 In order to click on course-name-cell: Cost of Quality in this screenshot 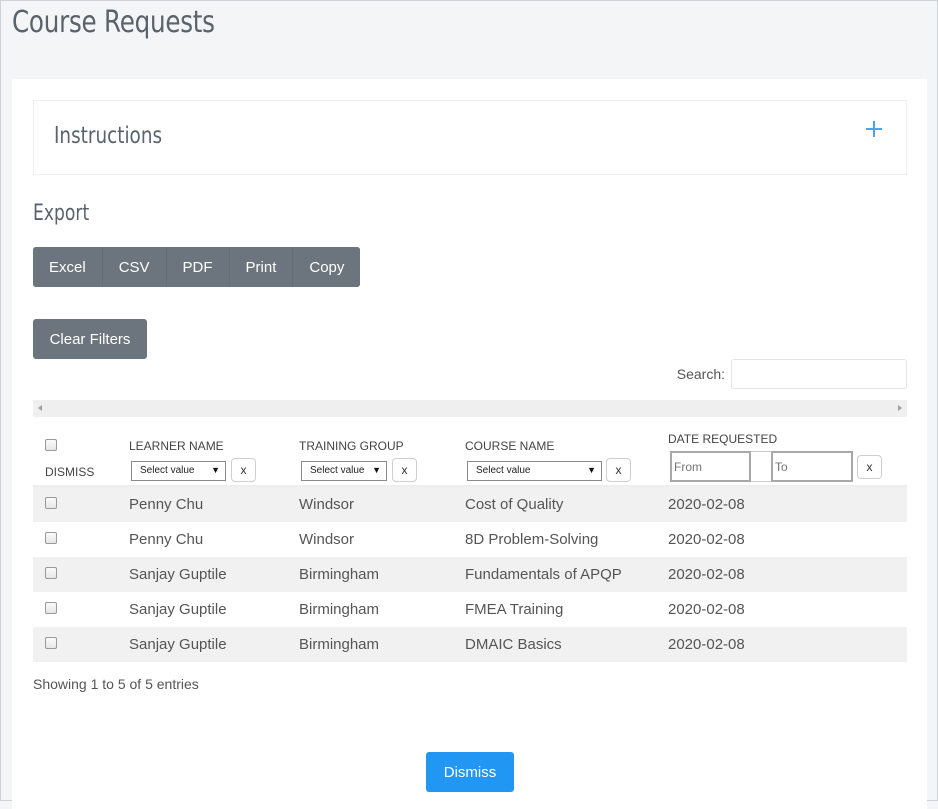, I will do `click(514, 504)`.